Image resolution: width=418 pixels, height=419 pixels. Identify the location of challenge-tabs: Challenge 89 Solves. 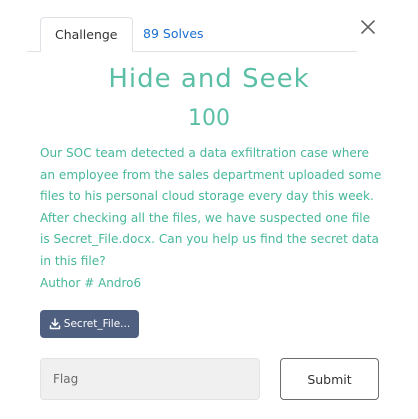
(192, 34).